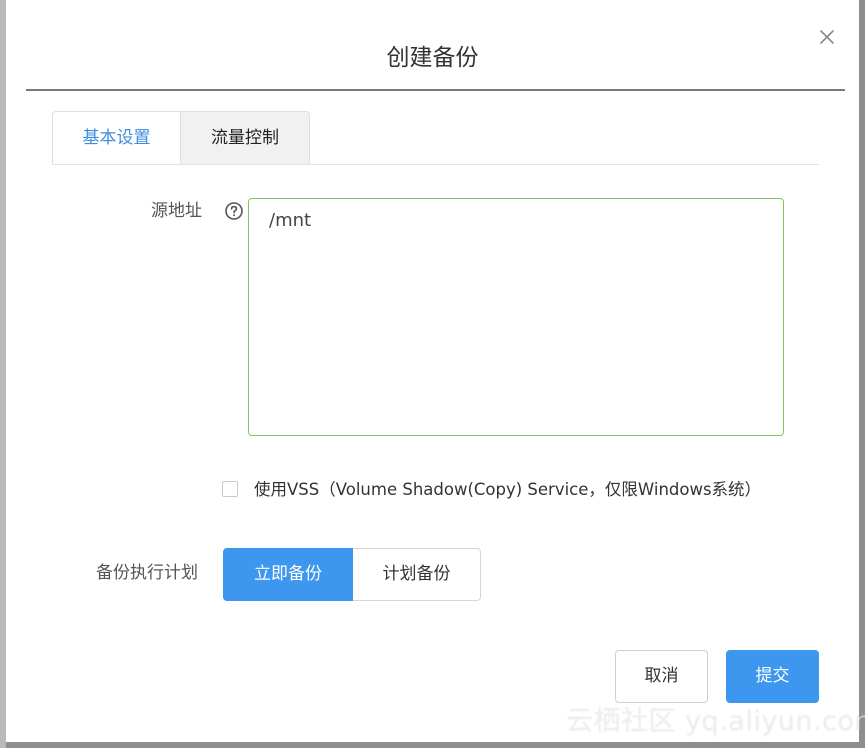 This screenshot has width=865, height=748. I want to click on tab-flow-control: 流量控制, so click(245, 137).